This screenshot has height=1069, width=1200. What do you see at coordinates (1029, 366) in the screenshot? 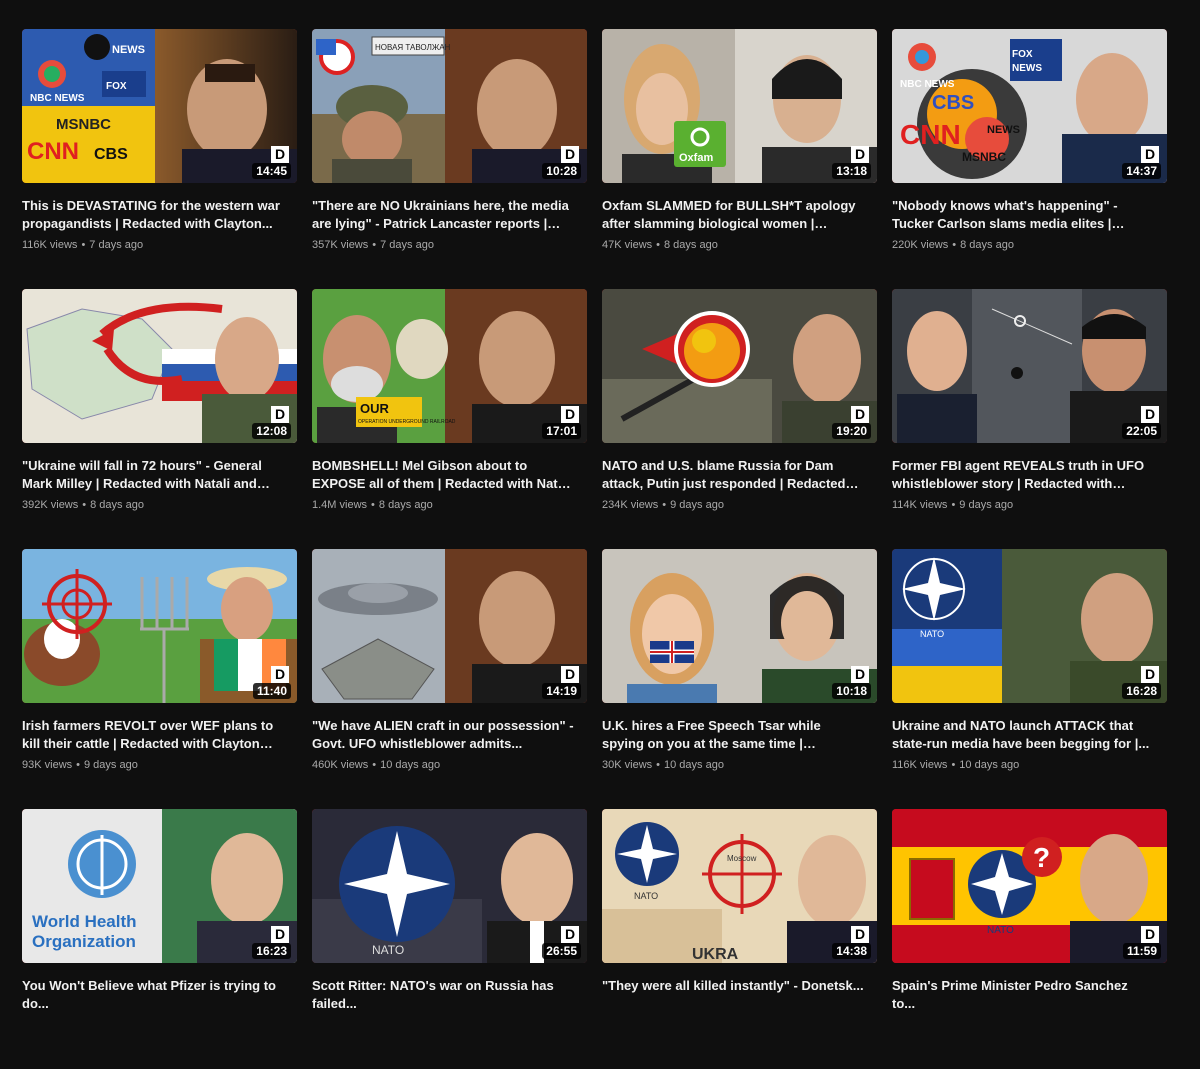
I see `video-thumbnail: D 22:05` at bounding box center [1029, 366].